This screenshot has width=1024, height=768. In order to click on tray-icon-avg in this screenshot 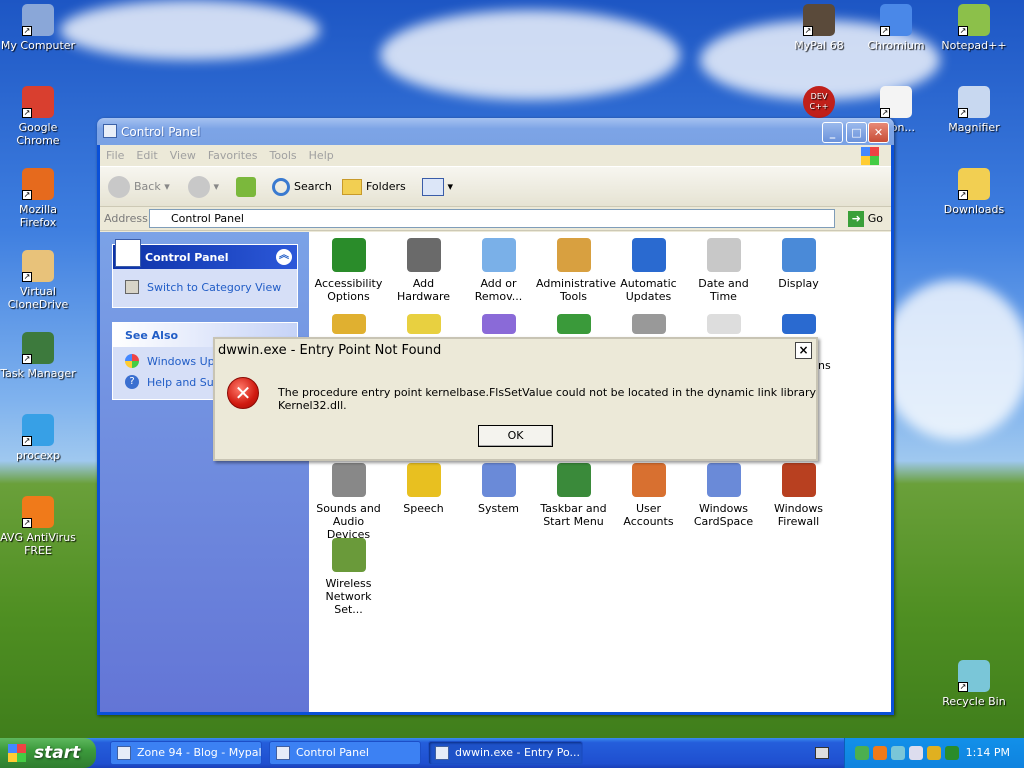, I will do `click(880, 753)`.